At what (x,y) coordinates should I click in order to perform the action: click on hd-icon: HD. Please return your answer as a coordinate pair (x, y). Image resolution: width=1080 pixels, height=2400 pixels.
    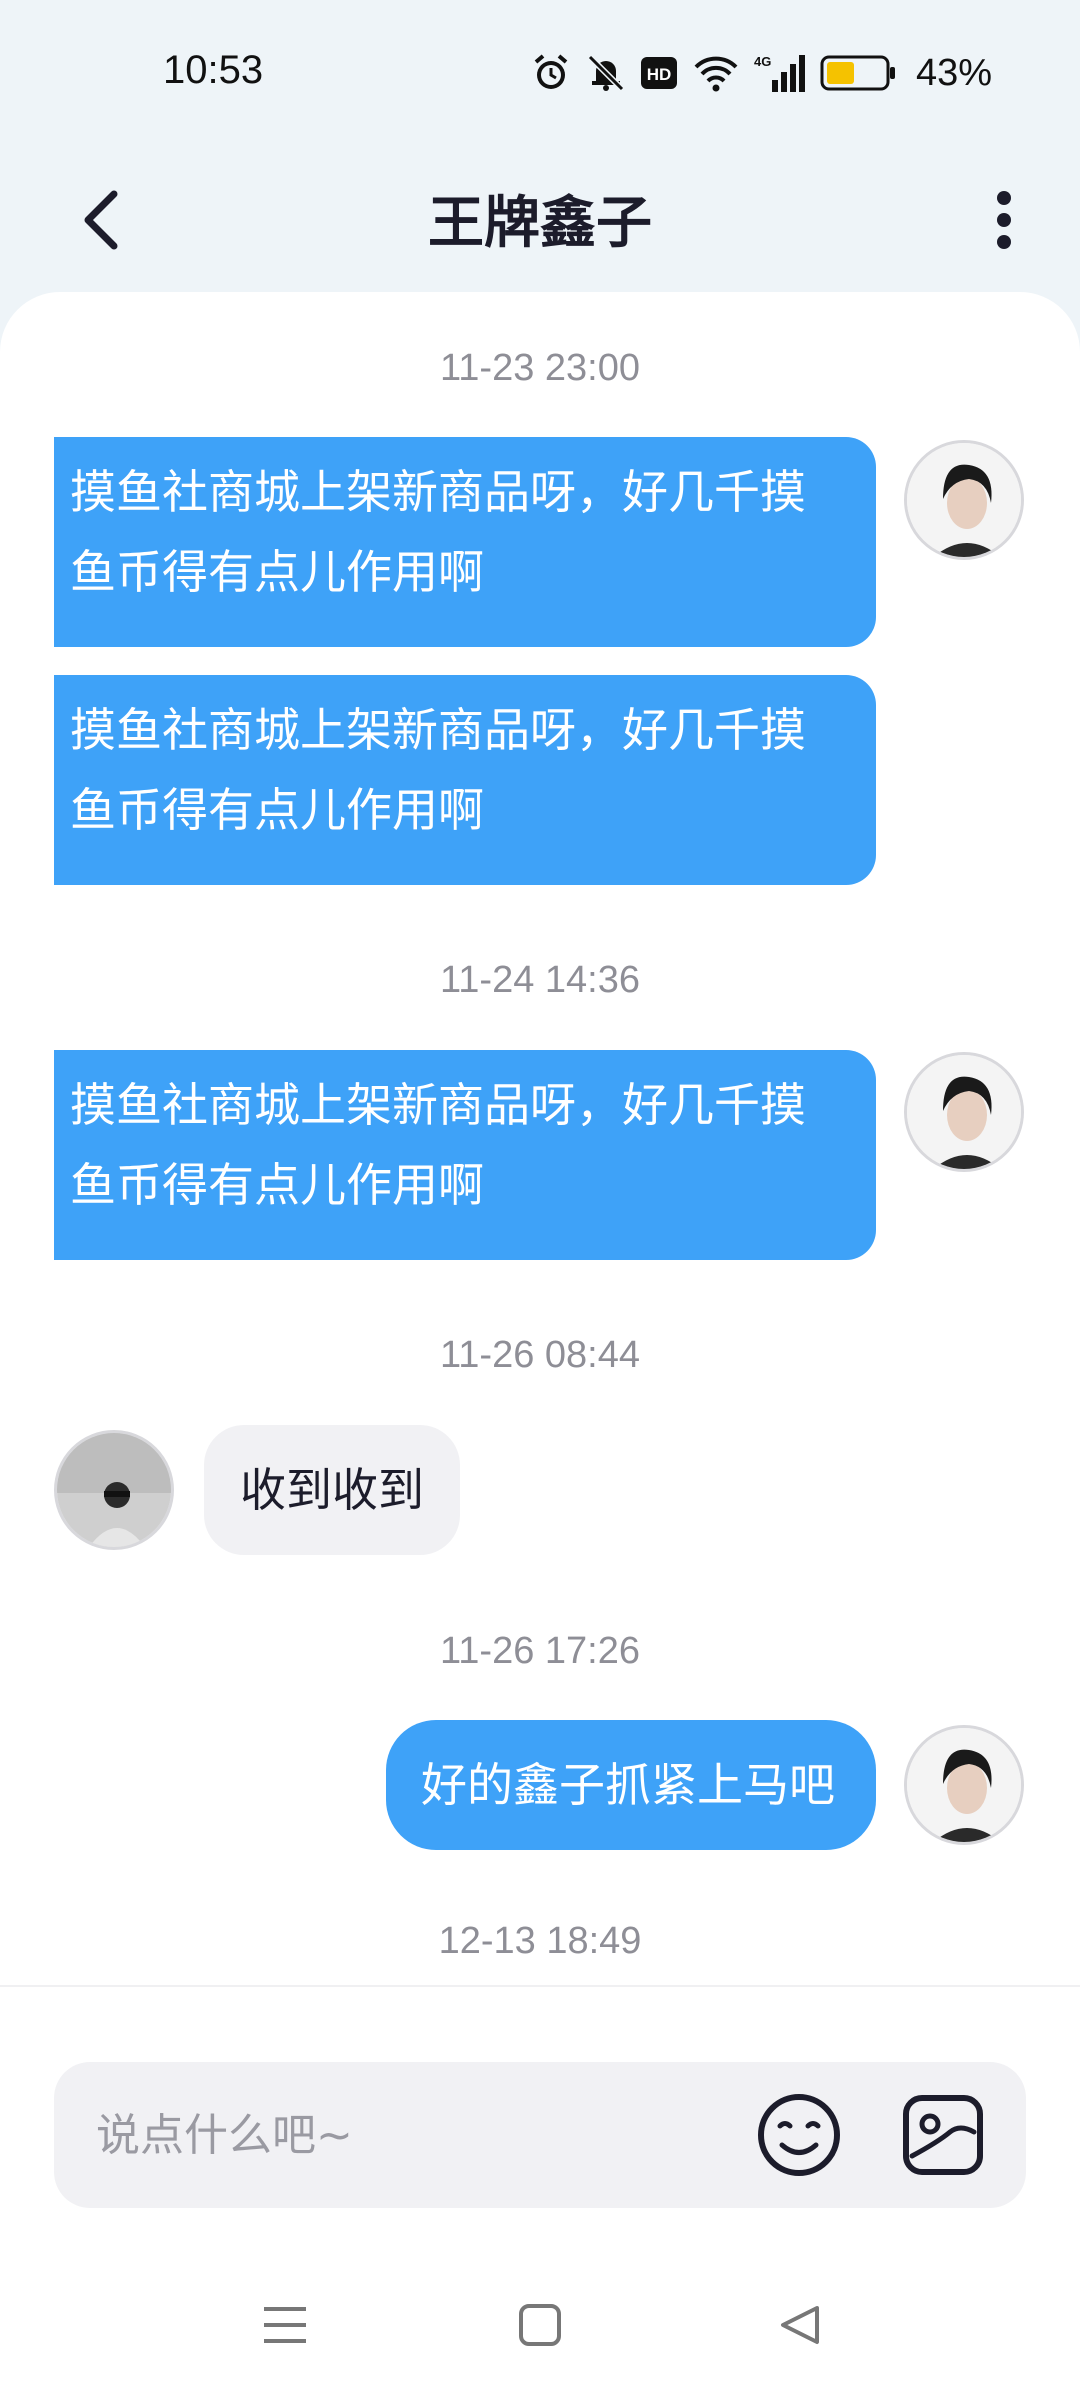
    Looking at the image, I should click on (658, 73).